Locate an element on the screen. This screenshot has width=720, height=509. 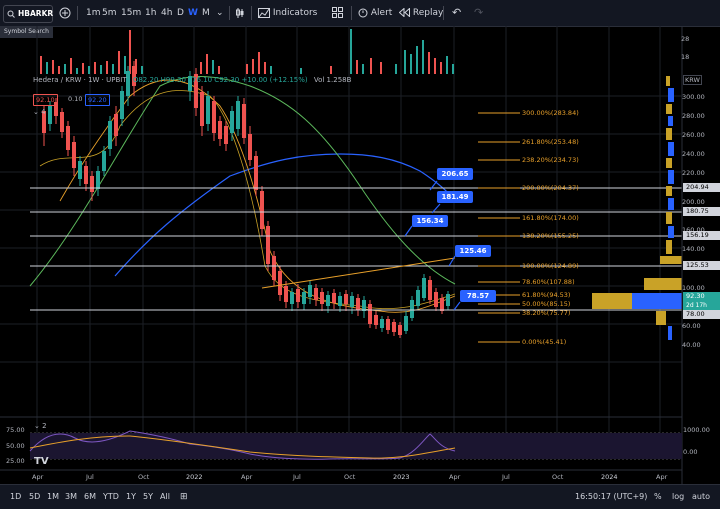
callout-156: 156.34 is located at coordinates (430, 221).